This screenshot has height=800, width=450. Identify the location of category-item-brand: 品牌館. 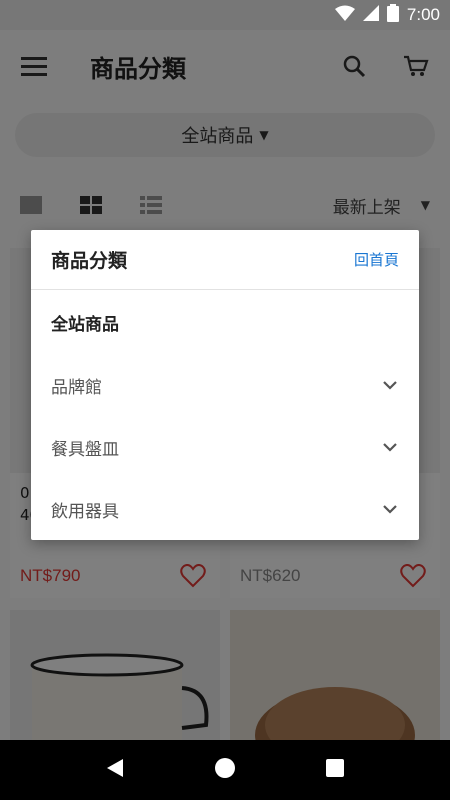
(225, 385).